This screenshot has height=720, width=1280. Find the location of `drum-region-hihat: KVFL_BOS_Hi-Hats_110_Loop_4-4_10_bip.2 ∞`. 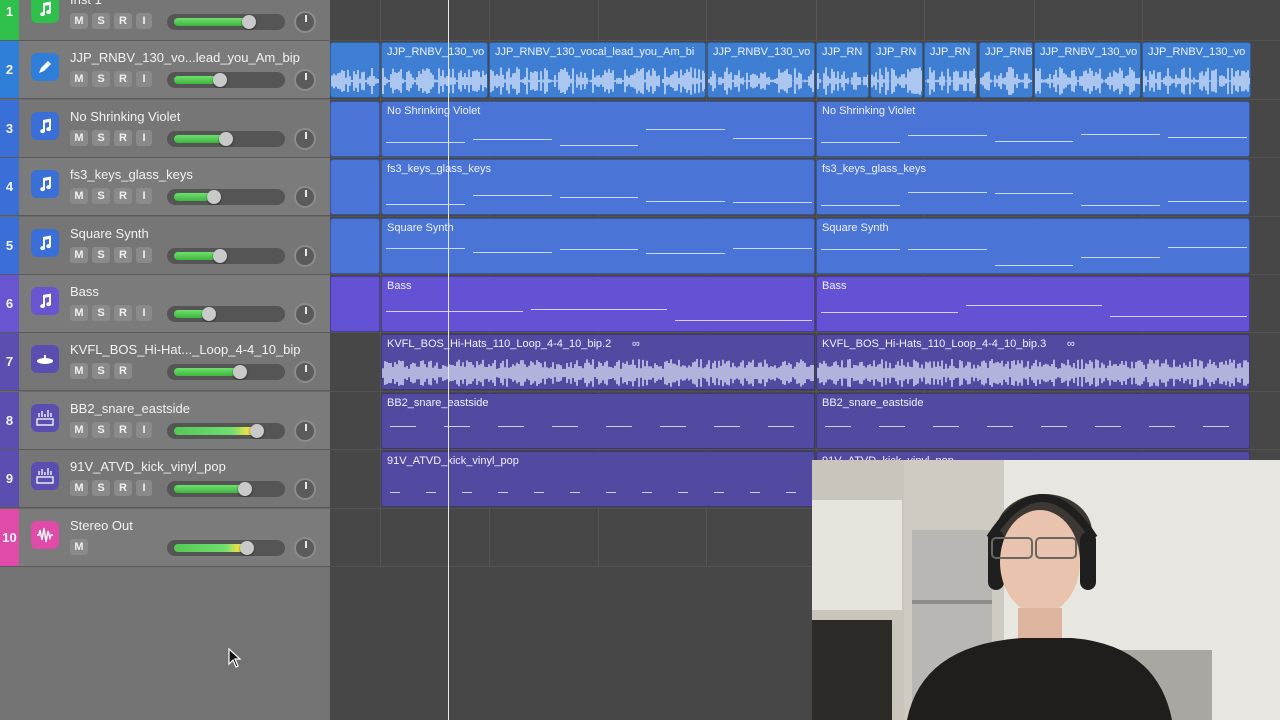

drum-region-hihat: KVFL_BOS_Hi-Hats_110_Loop_4-4_10_bip.2 ∞ is located at coordinates (598, 362).